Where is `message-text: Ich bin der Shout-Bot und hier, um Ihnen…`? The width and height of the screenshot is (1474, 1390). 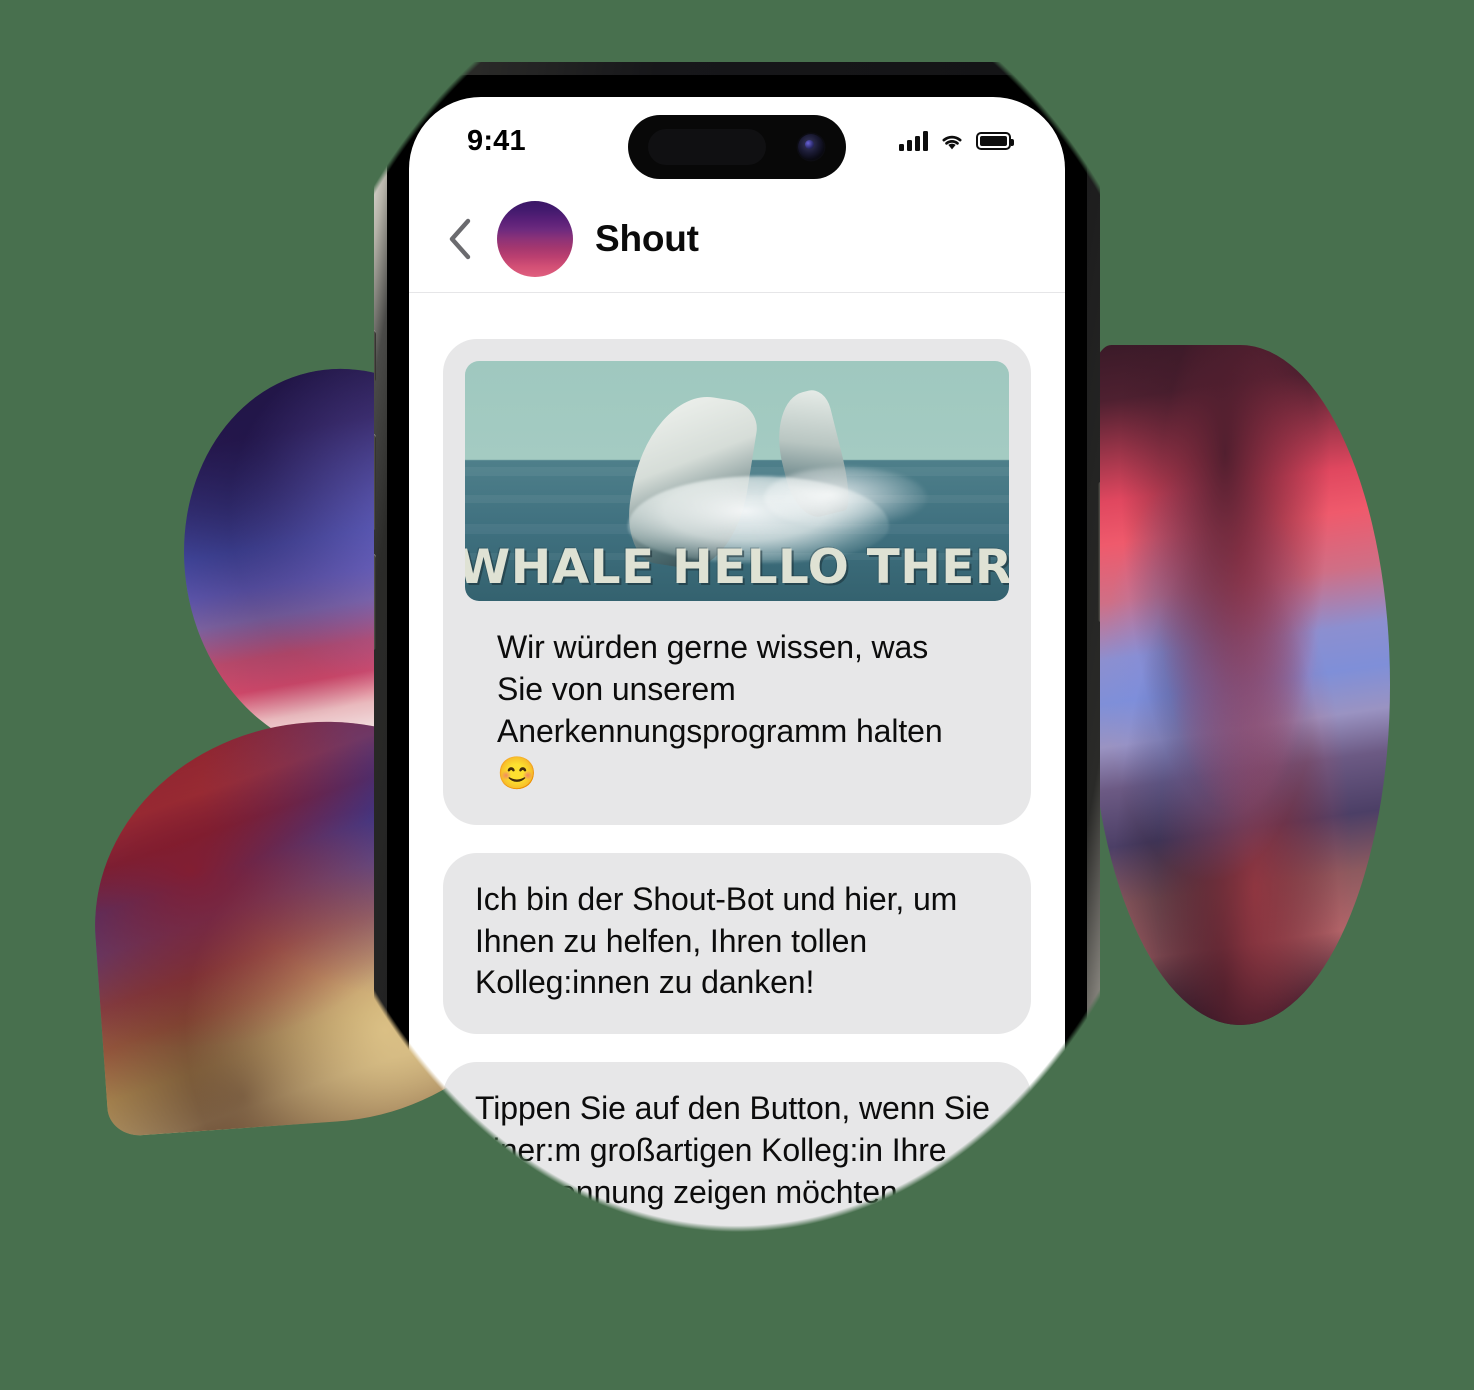 message-text: Ich bin der Shout-Bot und hier, um Ihnen… is located at coordinates (716, 940).